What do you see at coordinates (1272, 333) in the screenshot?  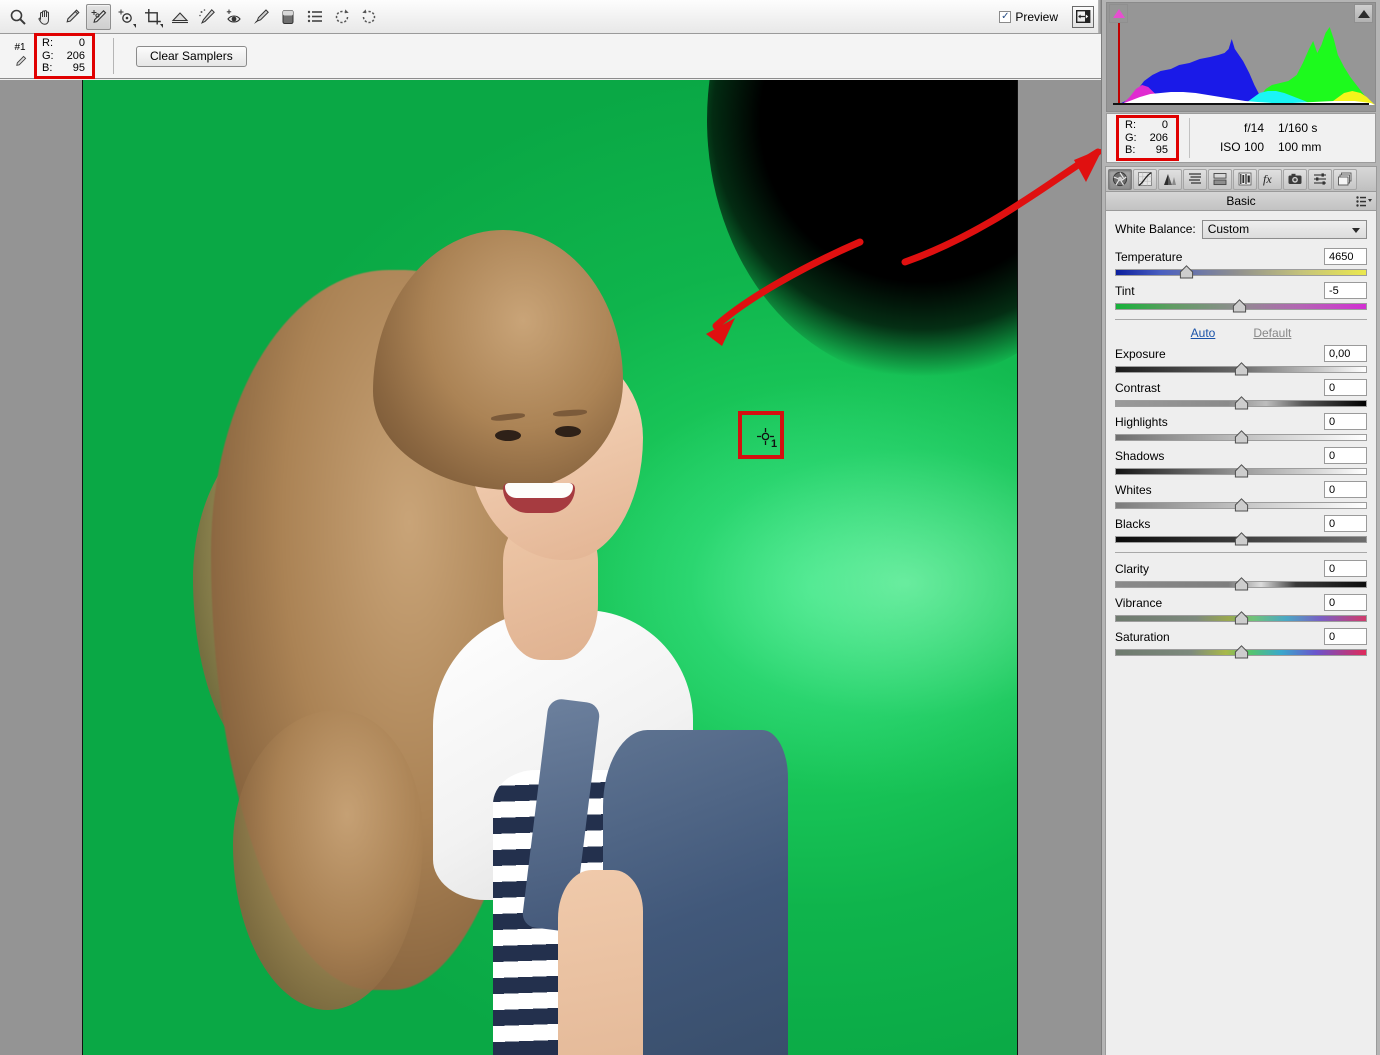 I see `default-link: Default` at bounding box center [1272, 333].